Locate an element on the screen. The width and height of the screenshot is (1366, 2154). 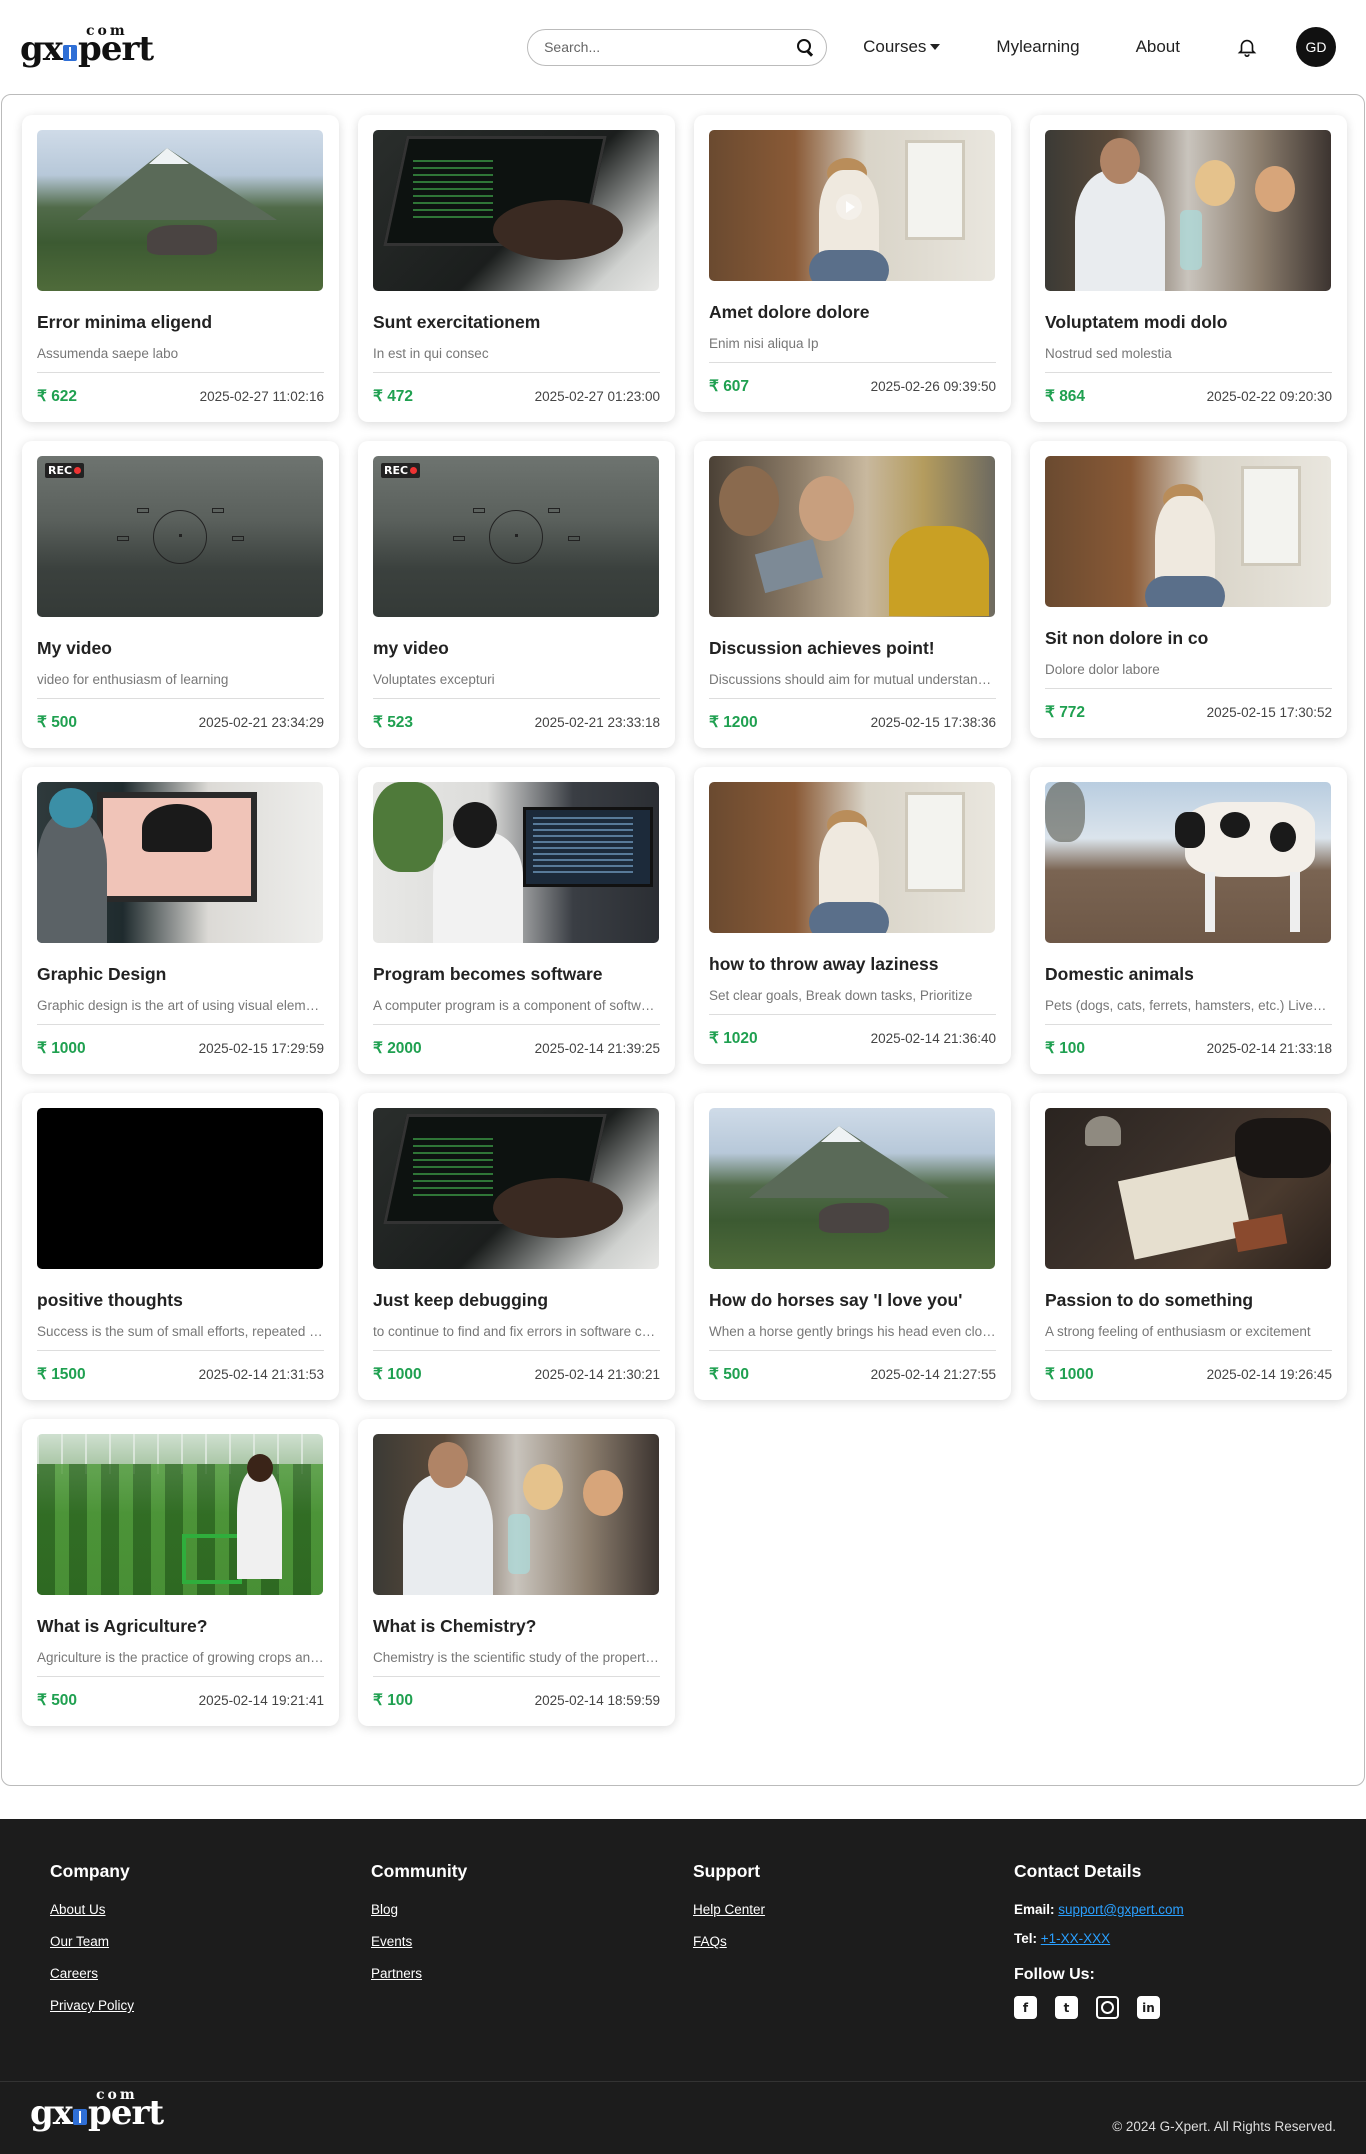
course-title: Sit non dolore in co is located at coordinates (1188, 638).